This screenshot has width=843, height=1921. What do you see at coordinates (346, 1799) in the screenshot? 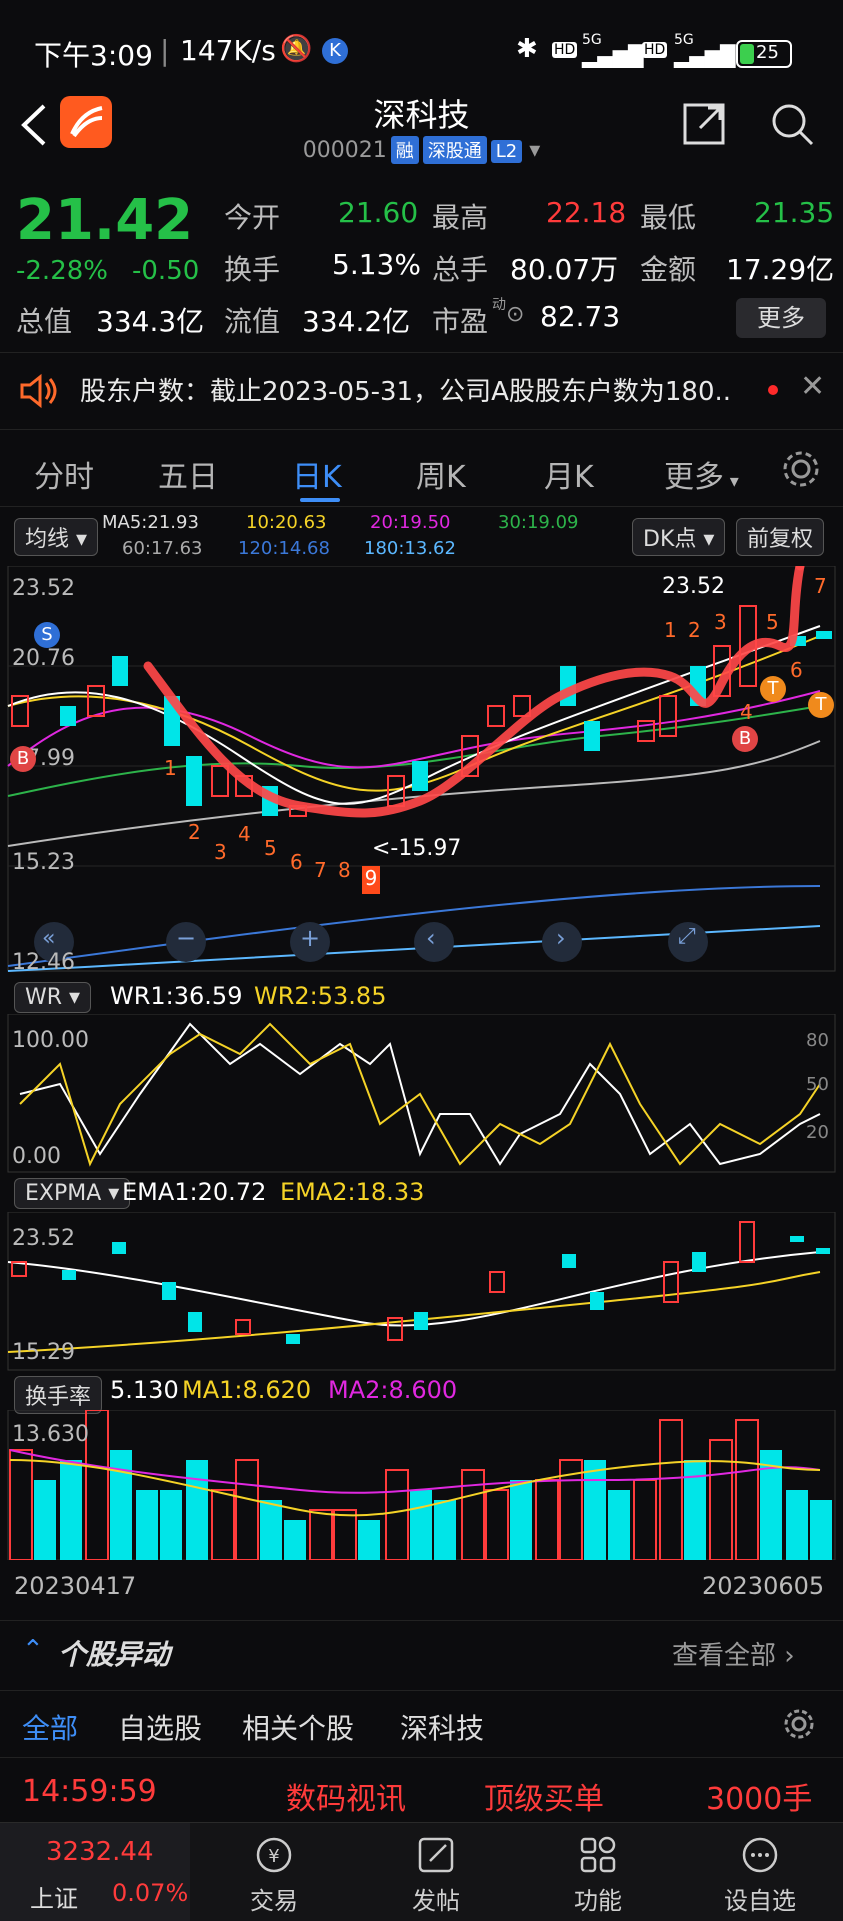
I see `abnormal-source: 数码视讯` at bounding box center [346, 1799].